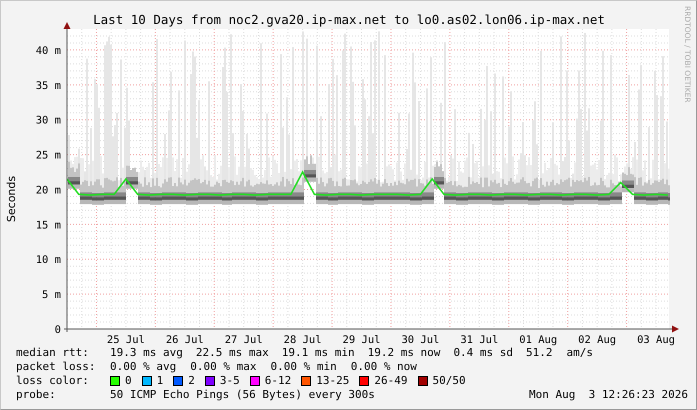  What do you see at coordinates (538, 340) in the screenshot?
I see `x-tick-label: 01 Aug` at bounding box center [538, 340].